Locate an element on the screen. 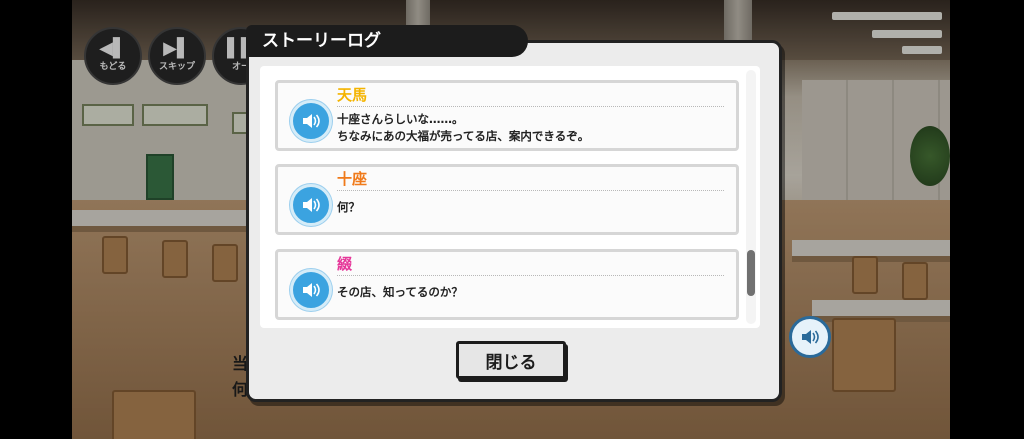 The image size is (1024, 439). close-button: 閉じる is located at coordinates (511, 360).